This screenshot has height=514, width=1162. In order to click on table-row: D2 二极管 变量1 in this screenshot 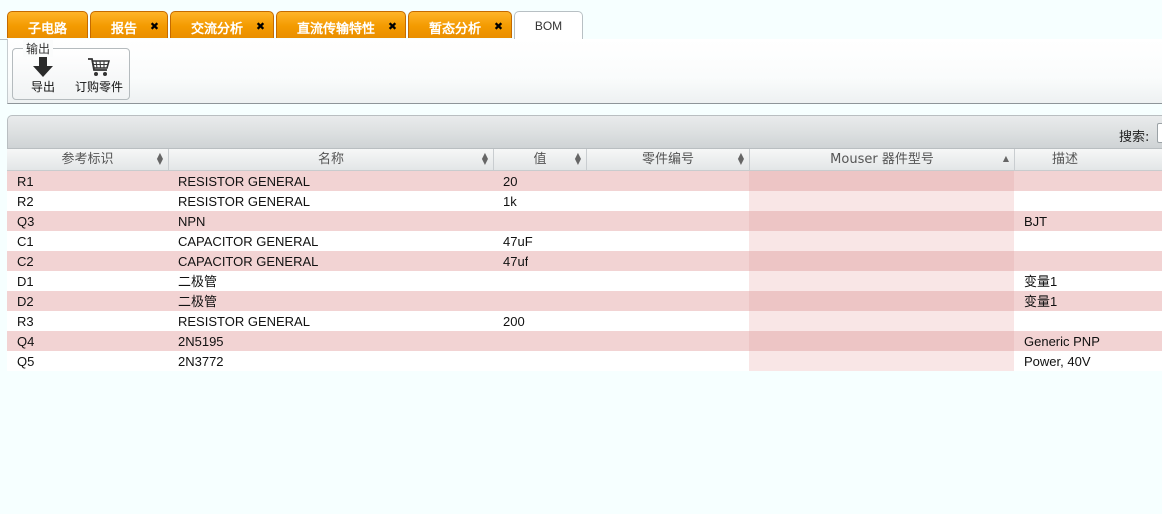, I will do `click(584, 301)`.